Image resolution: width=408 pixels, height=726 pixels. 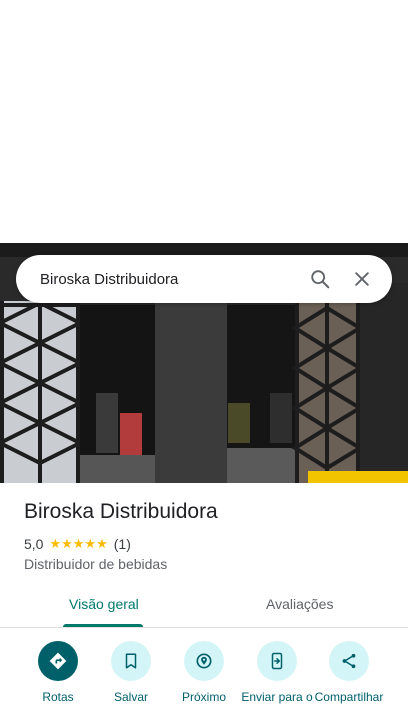 What do you see at coordinates (104, 604) in the screenshot?
I see `tab-overview: Visão geral` at bounding box center [104, 604].